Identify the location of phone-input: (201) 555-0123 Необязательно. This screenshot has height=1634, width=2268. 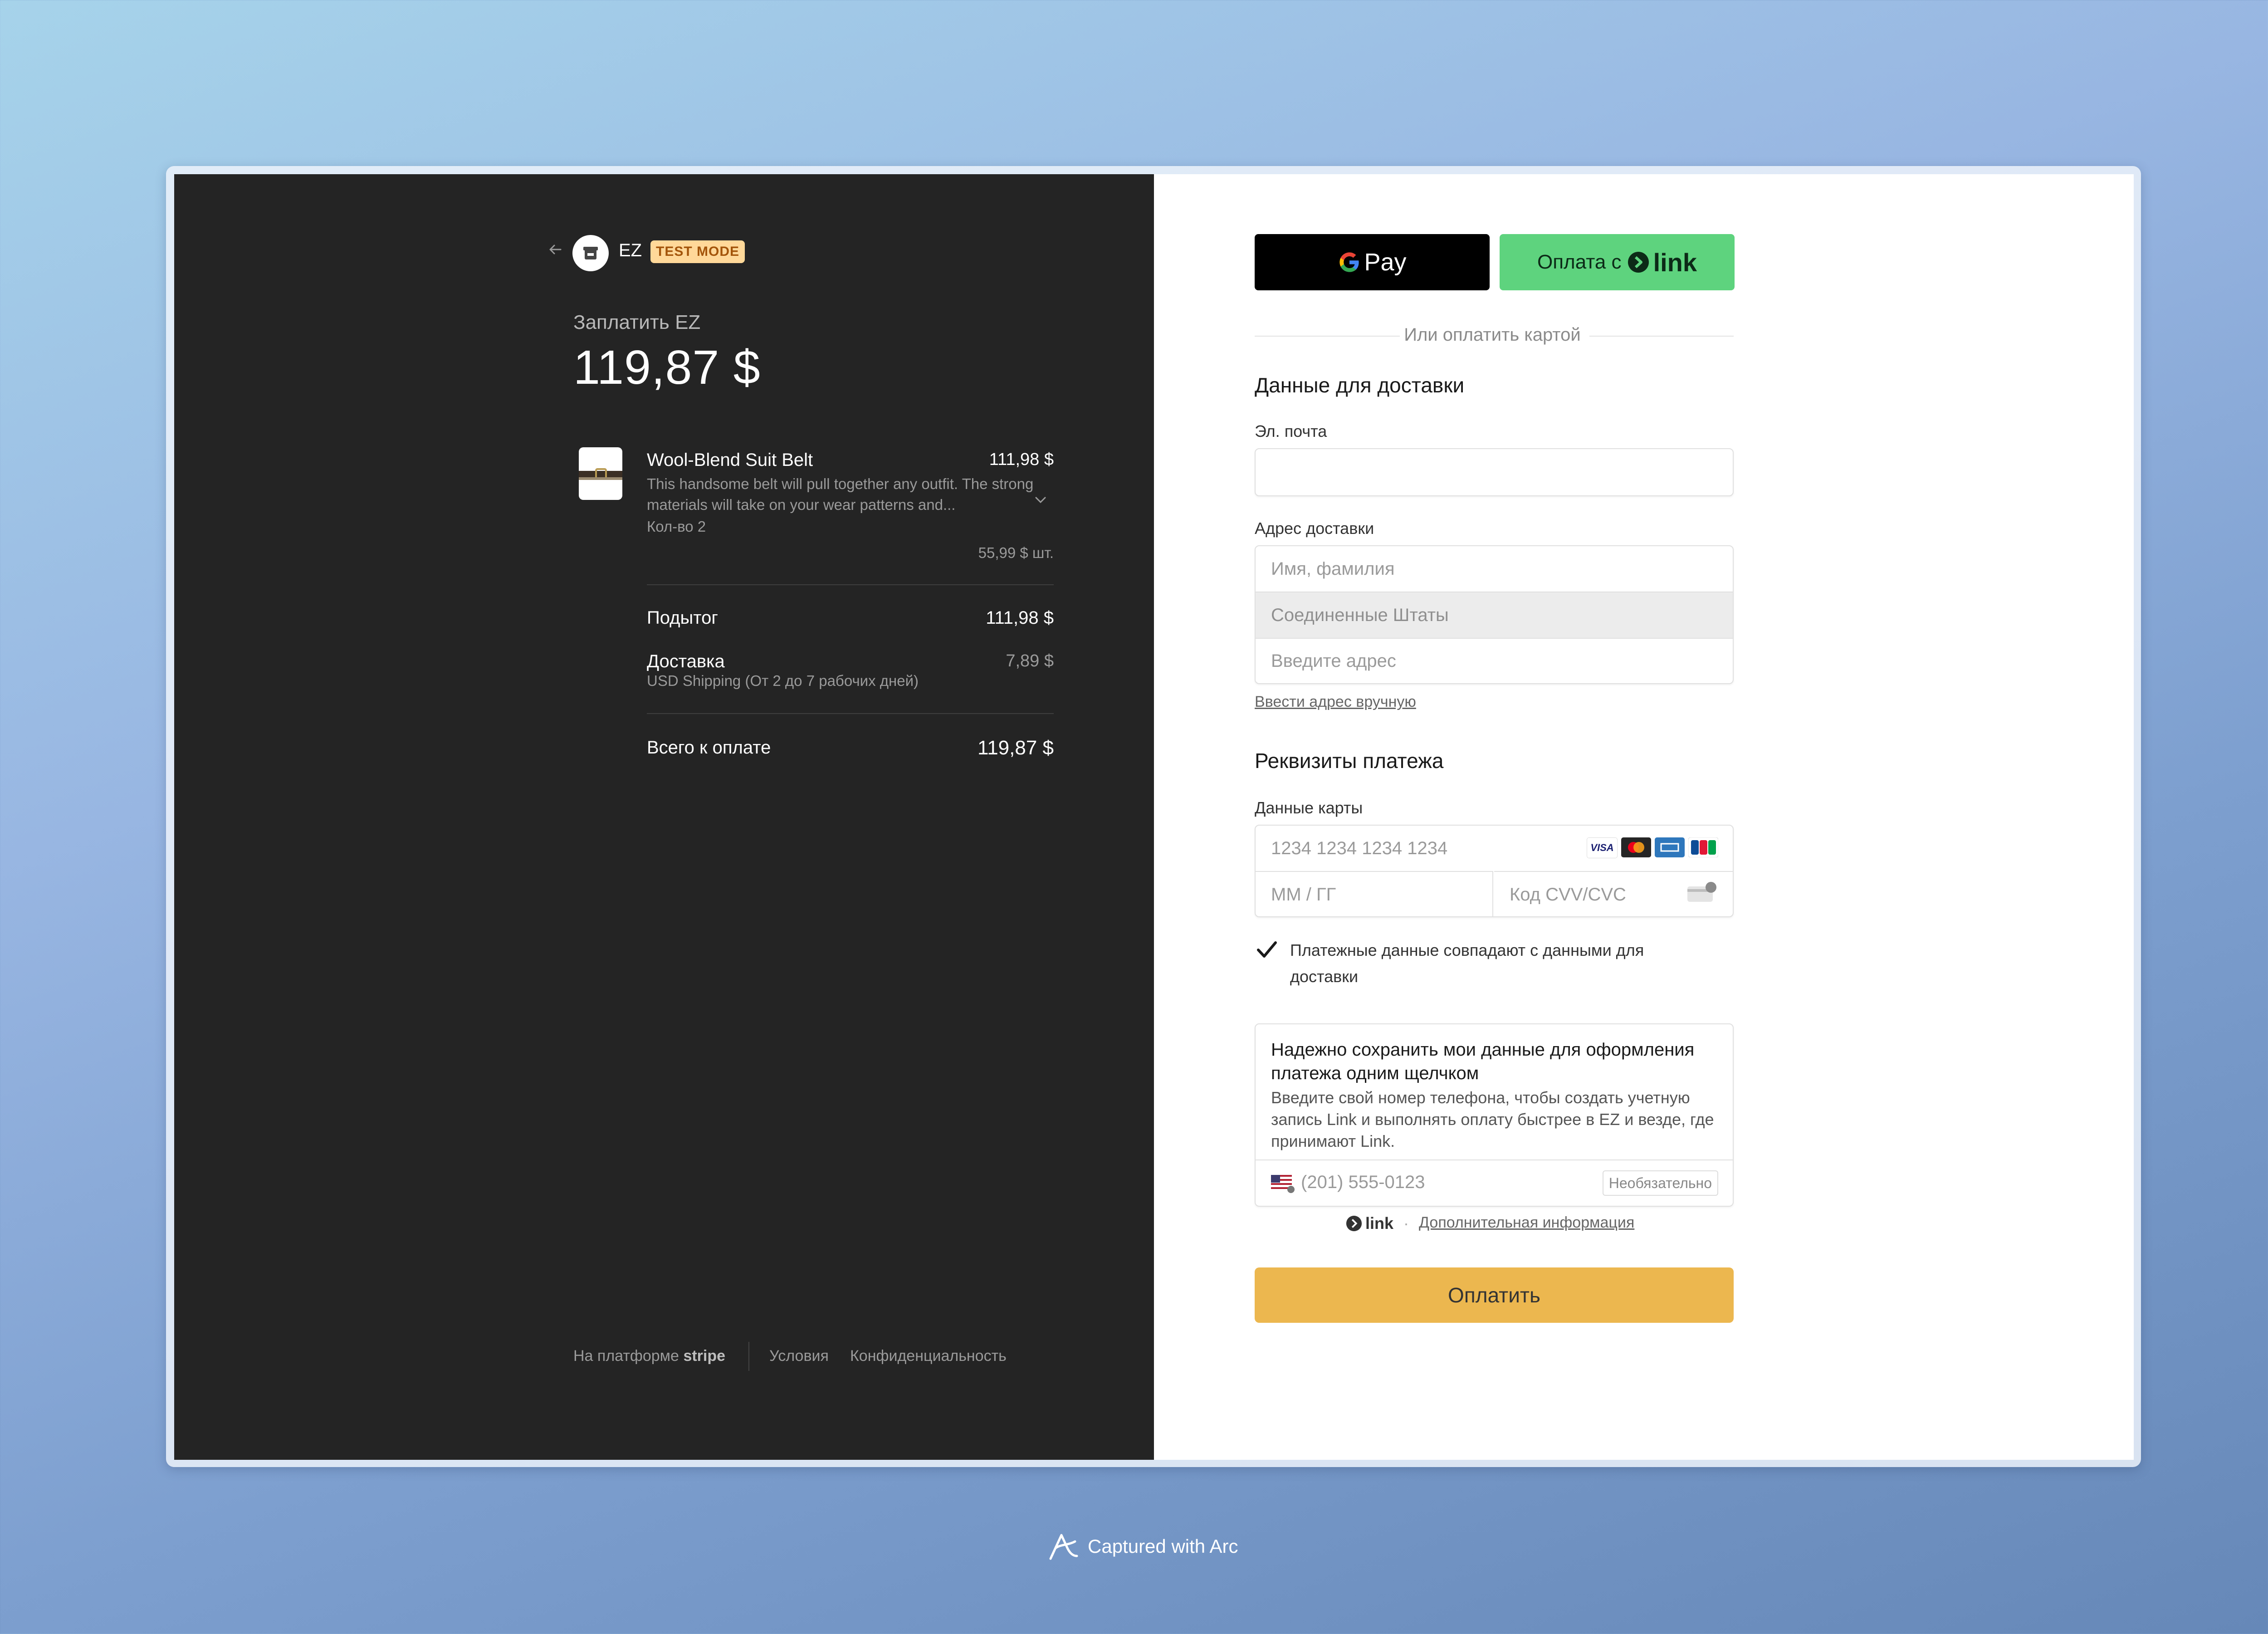
(1495, 1182).